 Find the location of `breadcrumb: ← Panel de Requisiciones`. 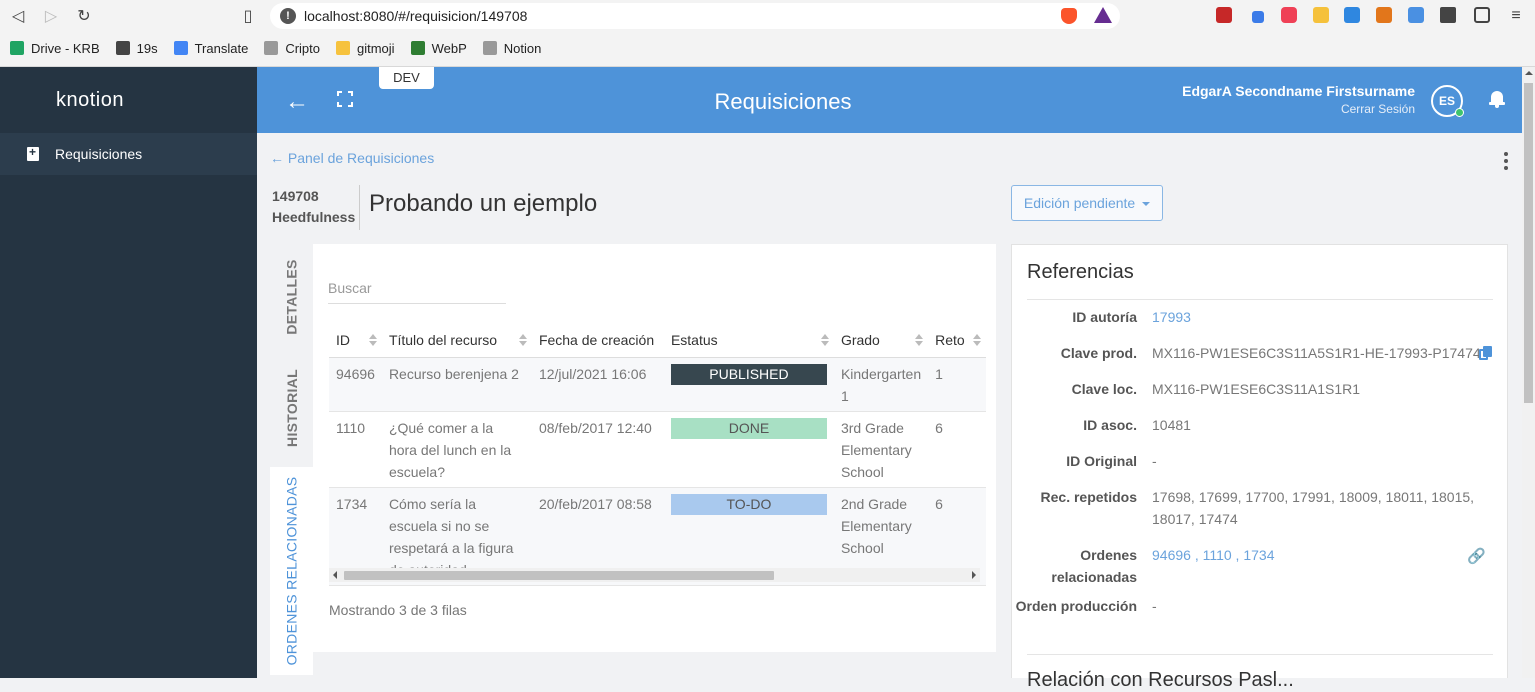

breadcrumb: ← Panel de Requisiciones is located at coordinates (352, 158).